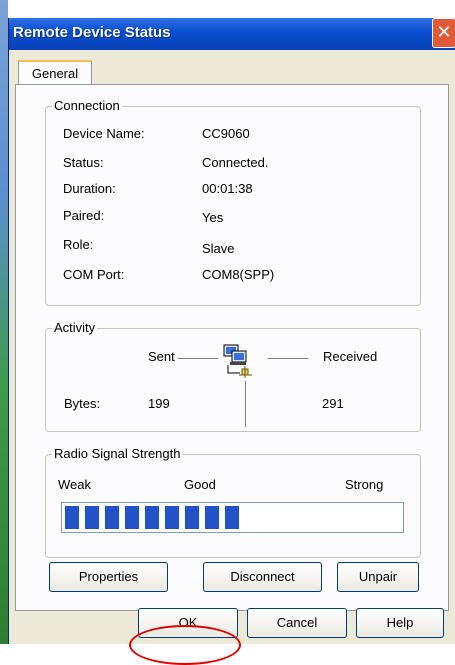 The image size is (455, 665). Describe the element at coordinates (235, 162) in the screenshot. I see `status-value: Connected.` at that location.